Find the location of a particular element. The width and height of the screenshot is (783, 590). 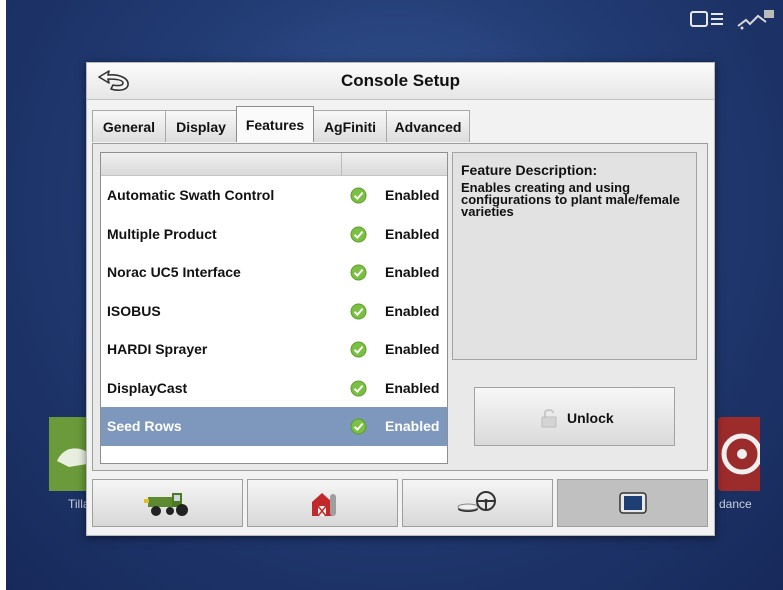

feature-name: Automatic Swath Control is located at coordinates (191, 195).